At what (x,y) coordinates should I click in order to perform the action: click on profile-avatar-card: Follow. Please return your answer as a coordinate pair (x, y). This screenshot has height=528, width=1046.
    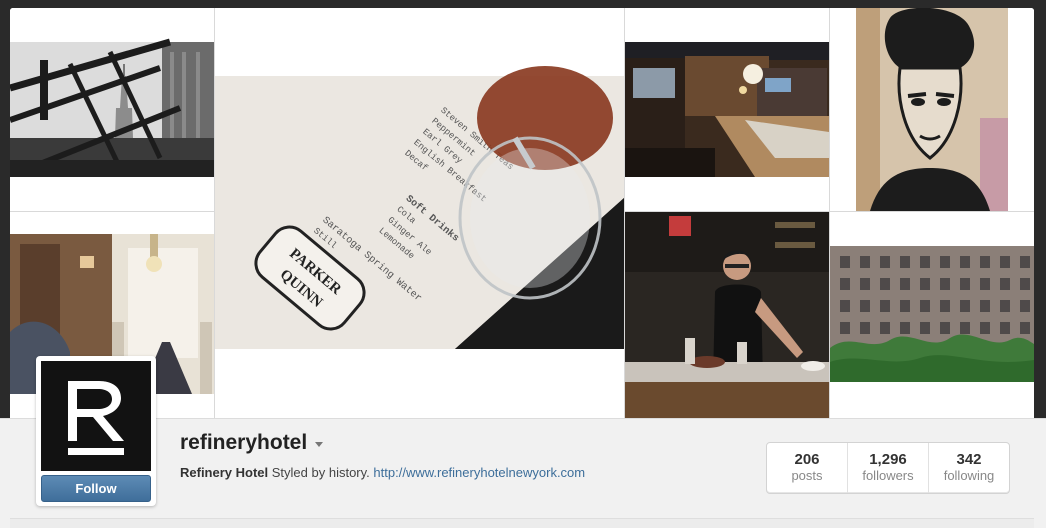
    Looking at the image, I should click on (96, 431).